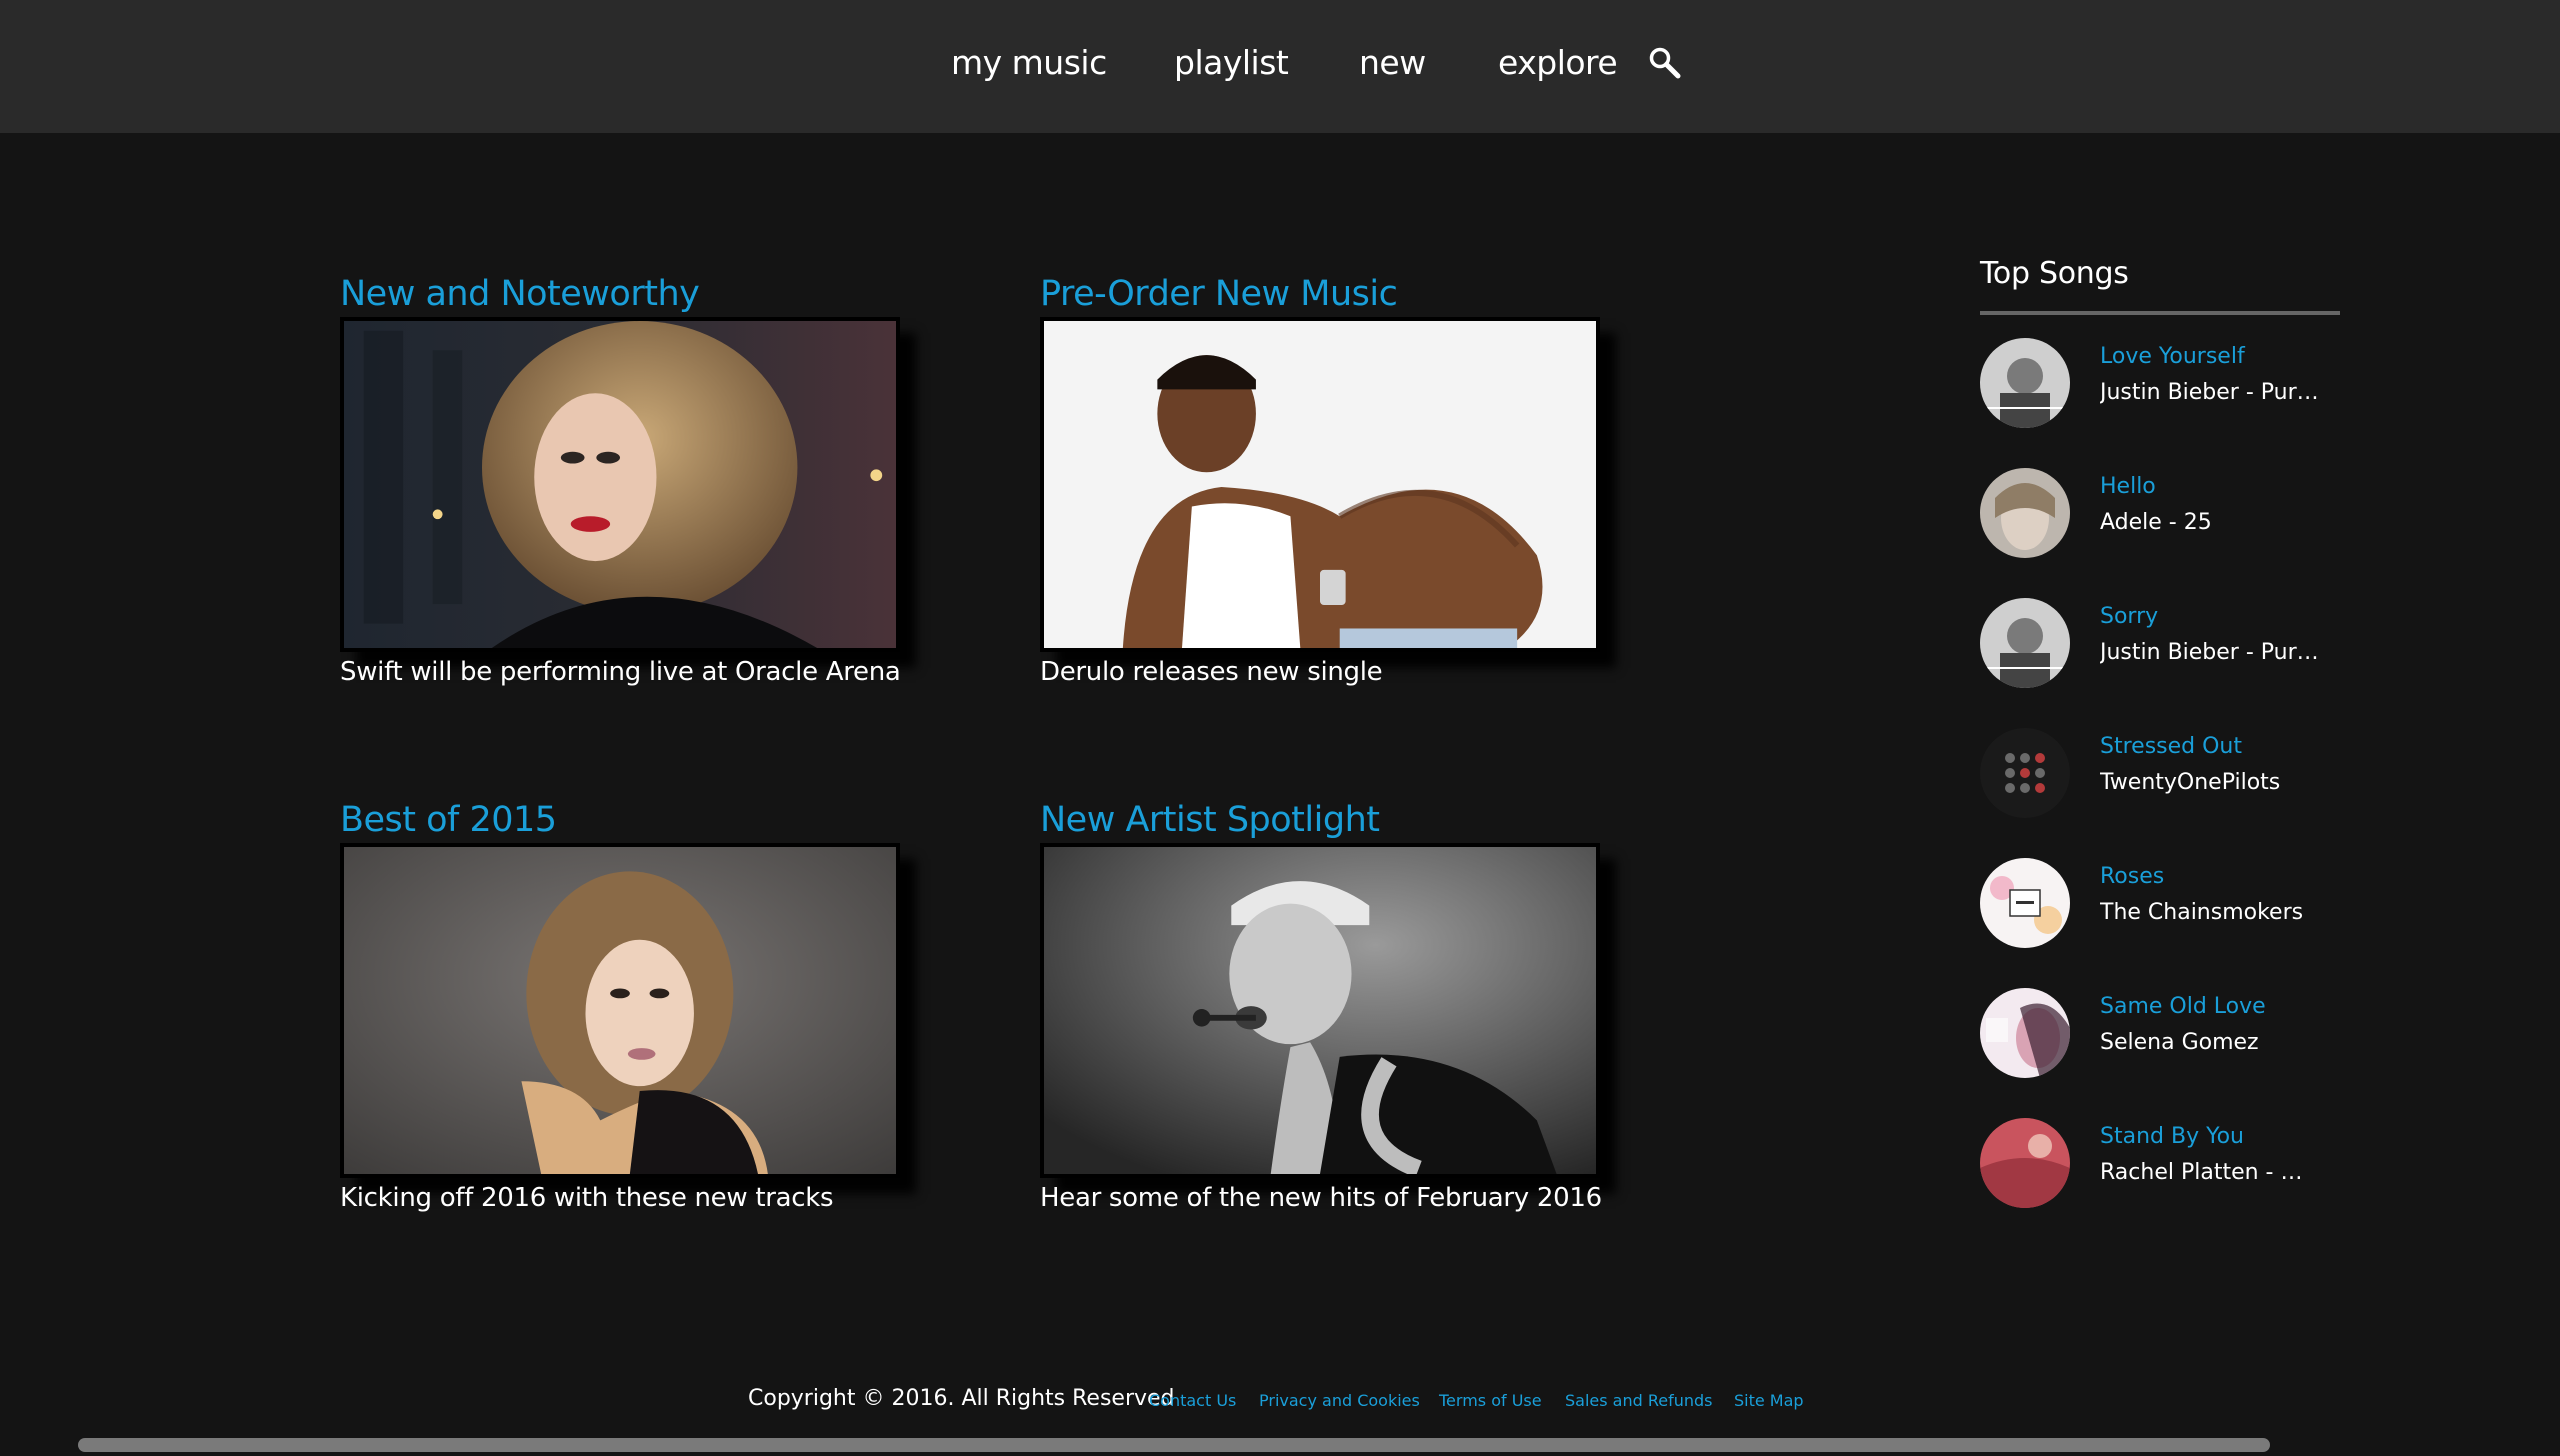 The height and width of the screenshot is (1456, 2560). I want to click on feature-image-adele, so click(620, 1010).